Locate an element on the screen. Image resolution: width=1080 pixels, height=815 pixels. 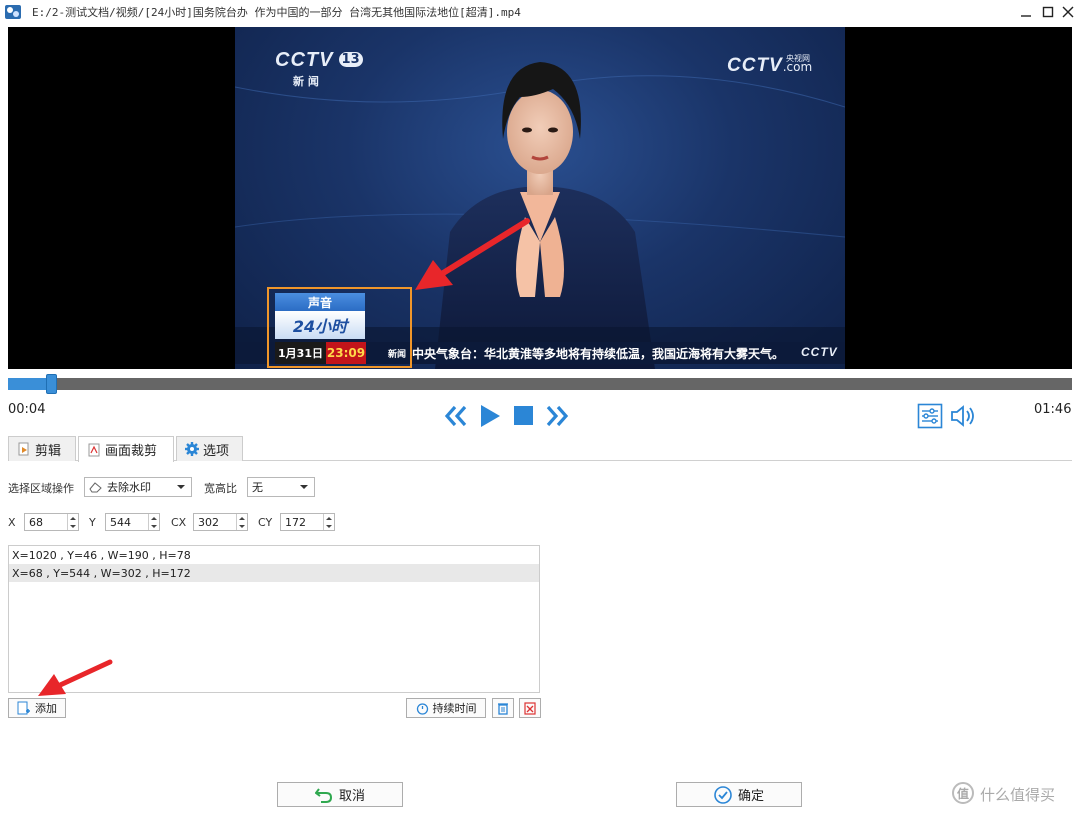
ok-button: 确定 is located at coordinates (739, 794).